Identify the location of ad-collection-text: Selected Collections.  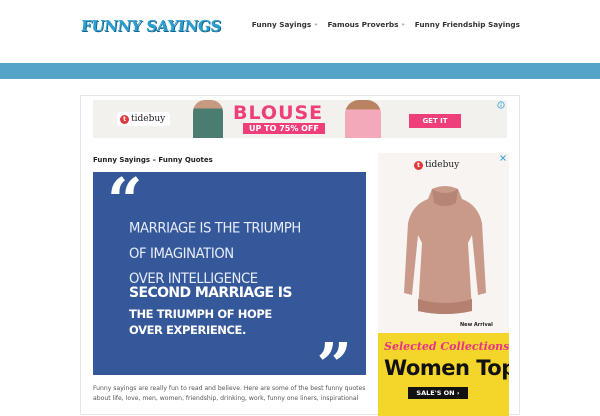
(446, 346).